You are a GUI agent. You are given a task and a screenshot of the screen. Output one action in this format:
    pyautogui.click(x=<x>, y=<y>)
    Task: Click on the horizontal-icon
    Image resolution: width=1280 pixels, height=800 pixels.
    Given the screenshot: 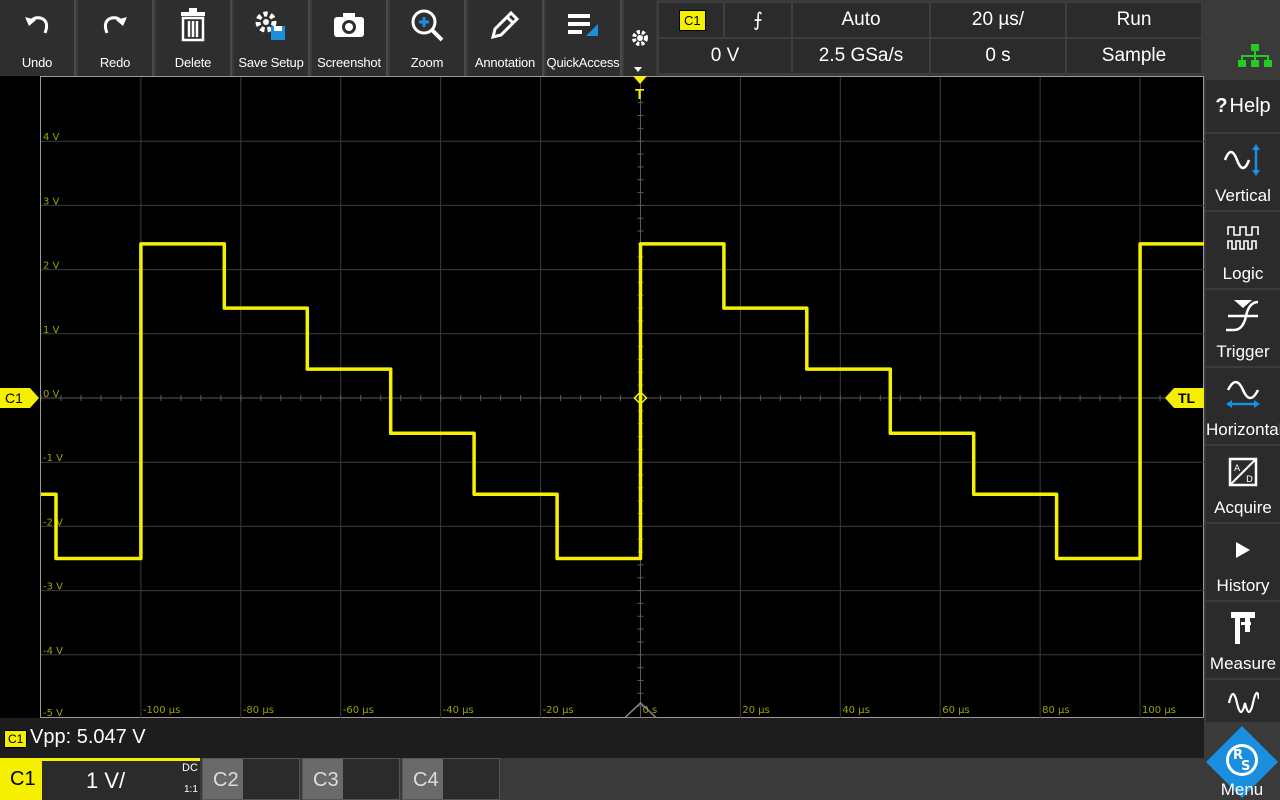 What is the action you would take?
    pyautogui.click(x=1243, y=394)
    